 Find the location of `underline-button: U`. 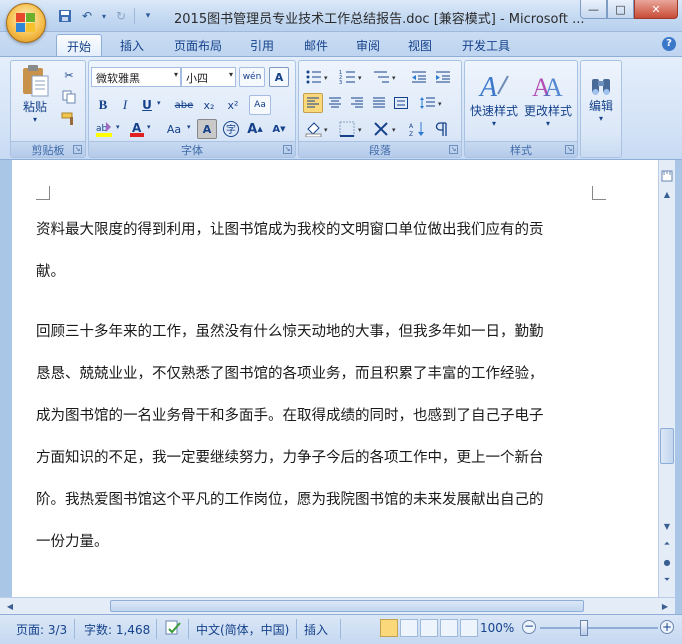

underline-button: U is located at coordinates (147, 105).